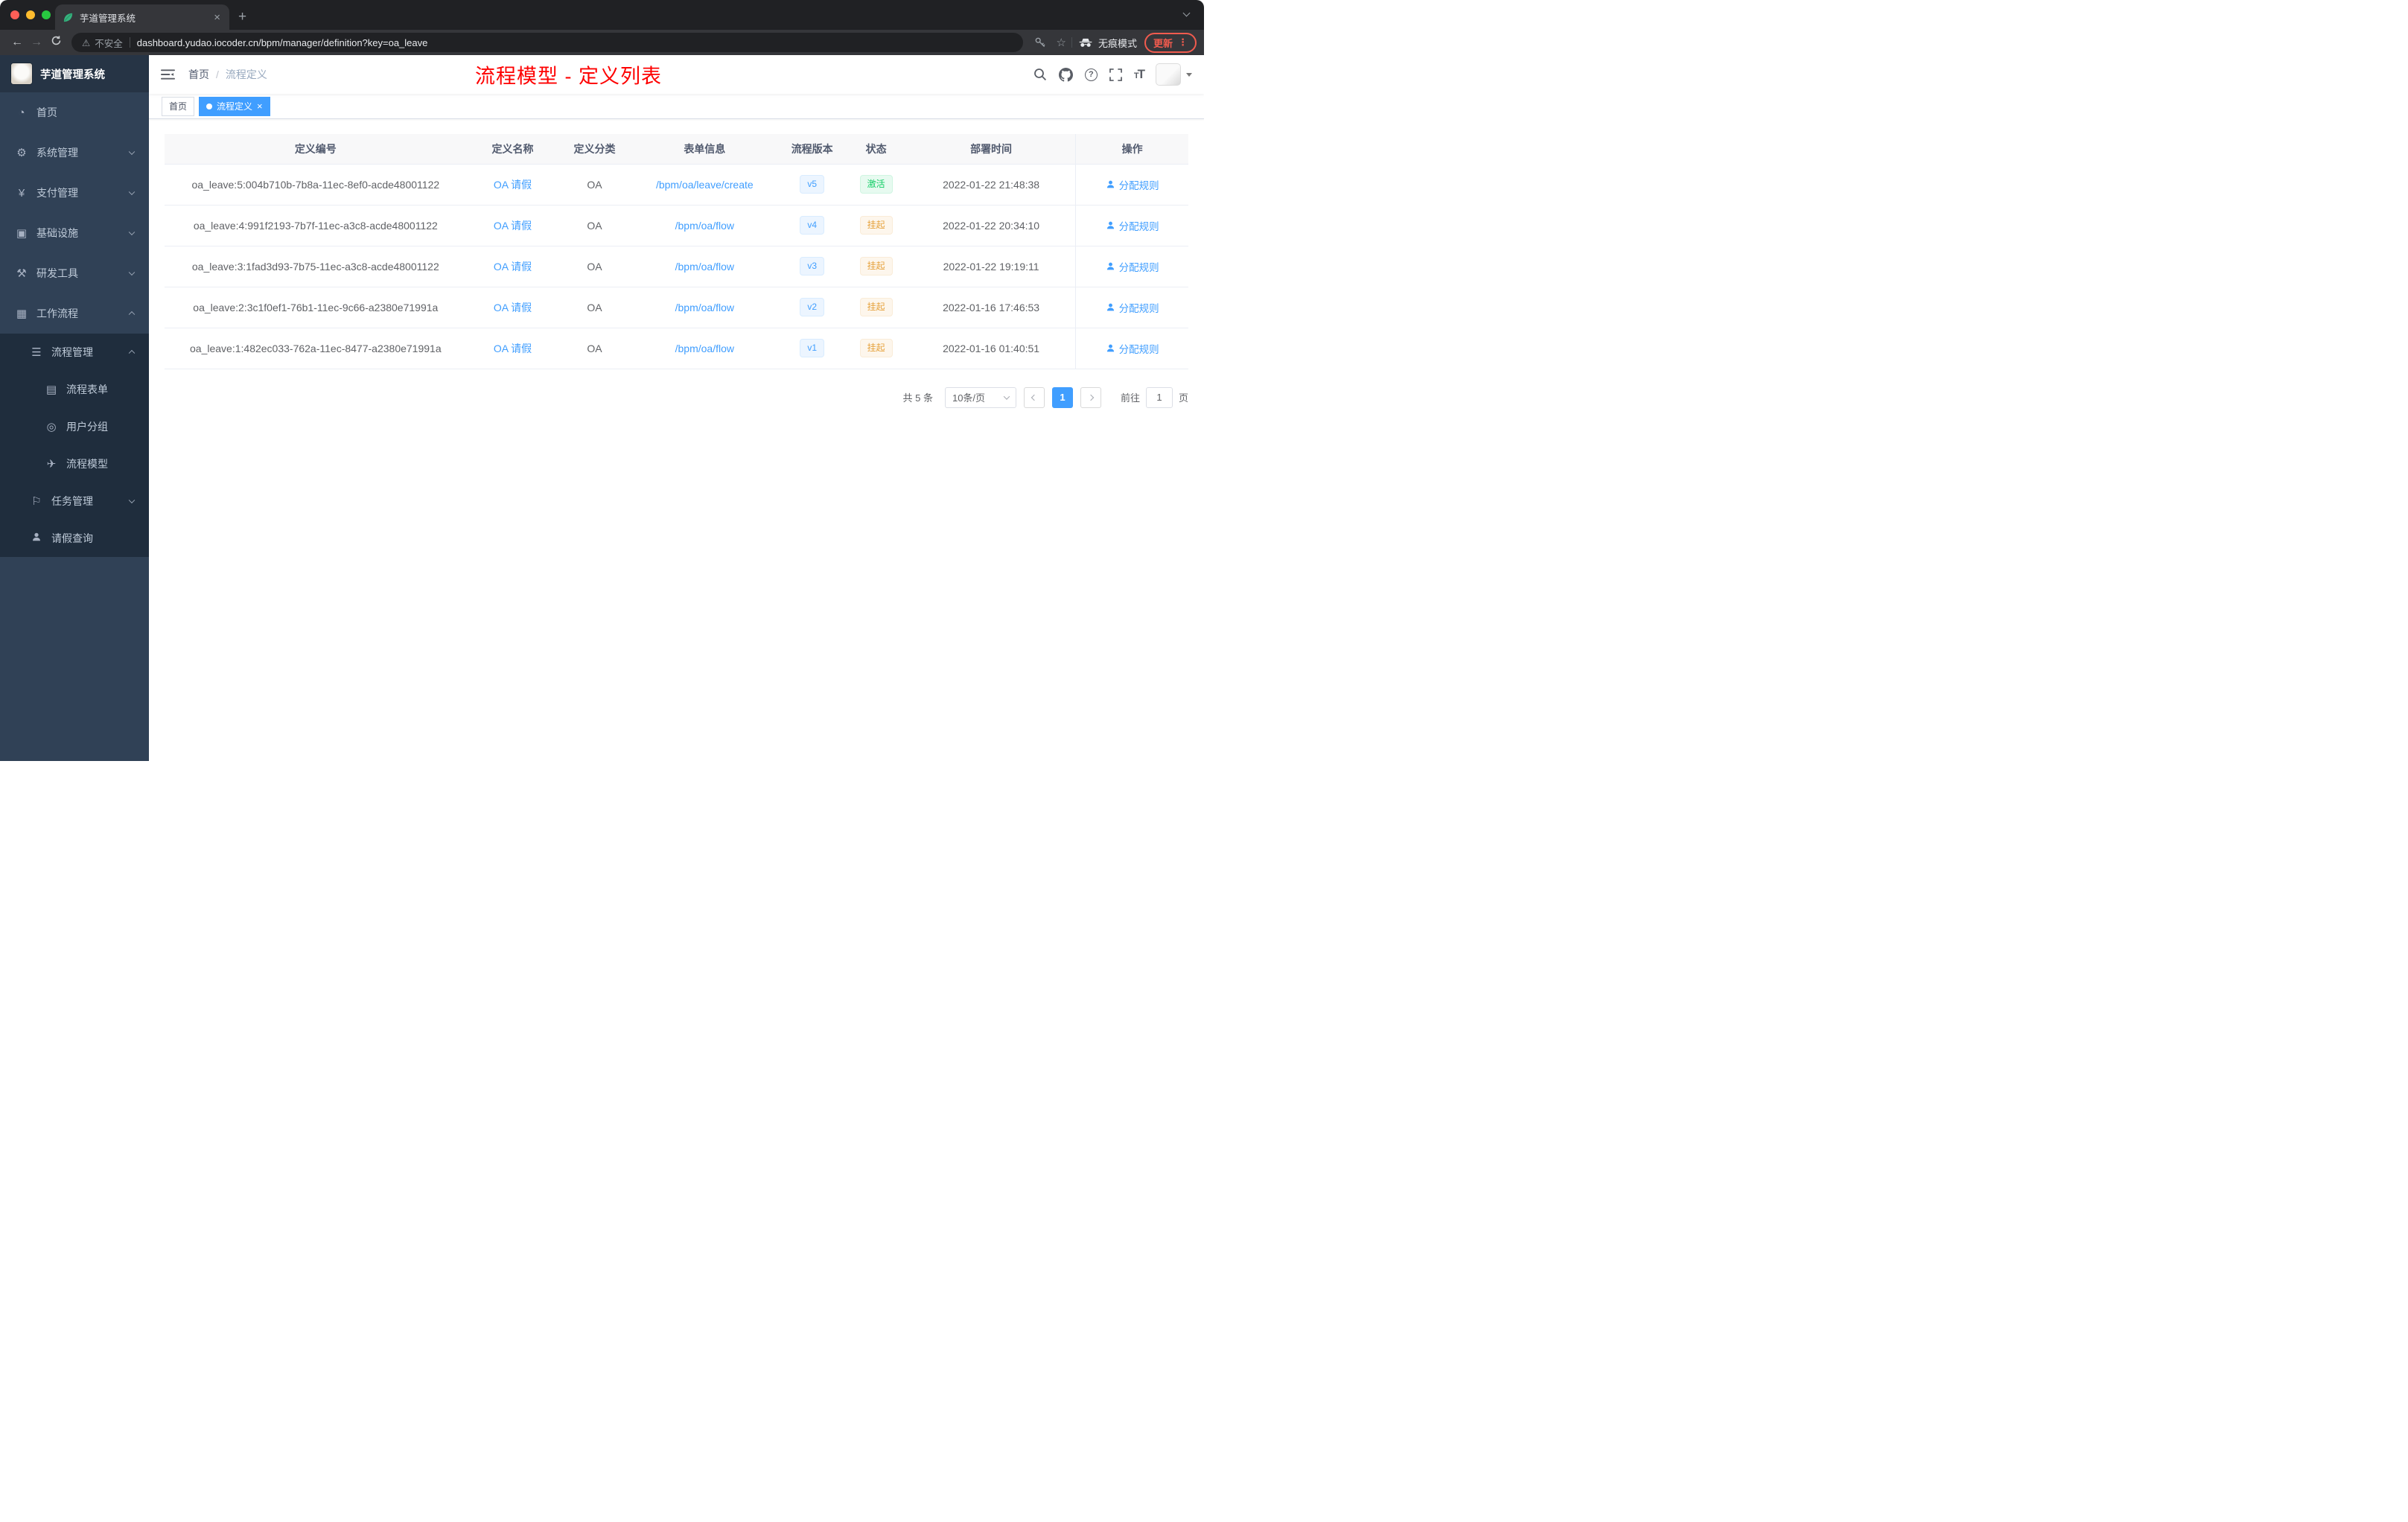  I want to click on sidebar-item-infrastructure: ▣ 基础设施, so click(74, 233).